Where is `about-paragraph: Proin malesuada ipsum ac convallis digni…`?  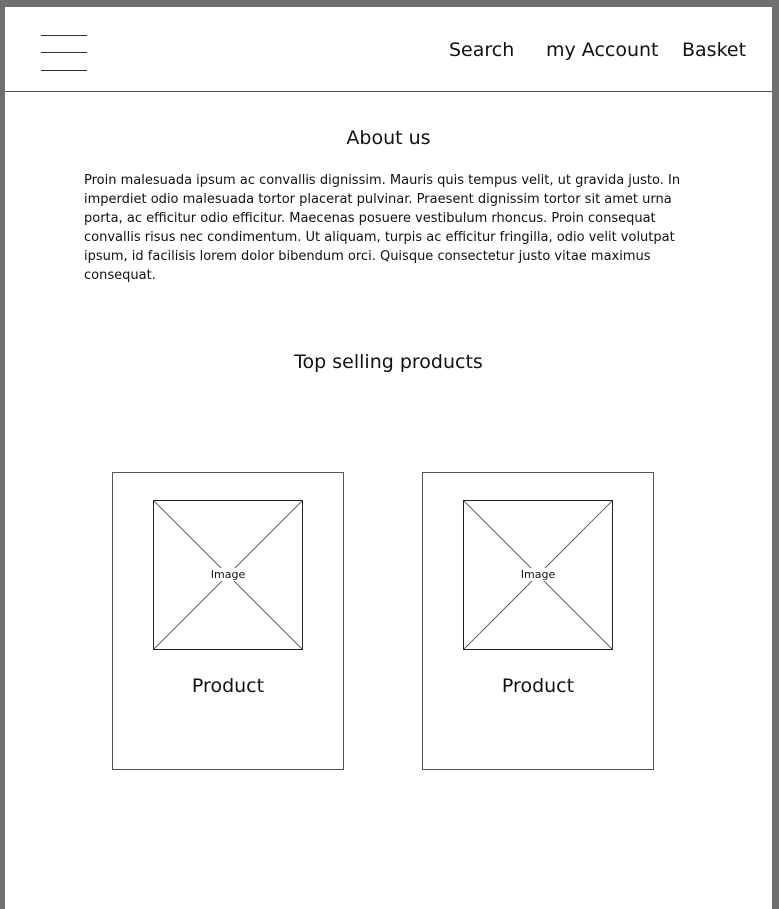
about-paragraph: Proin malesuada ipsum ac convallis digni… is located at coordinates (382, 228).